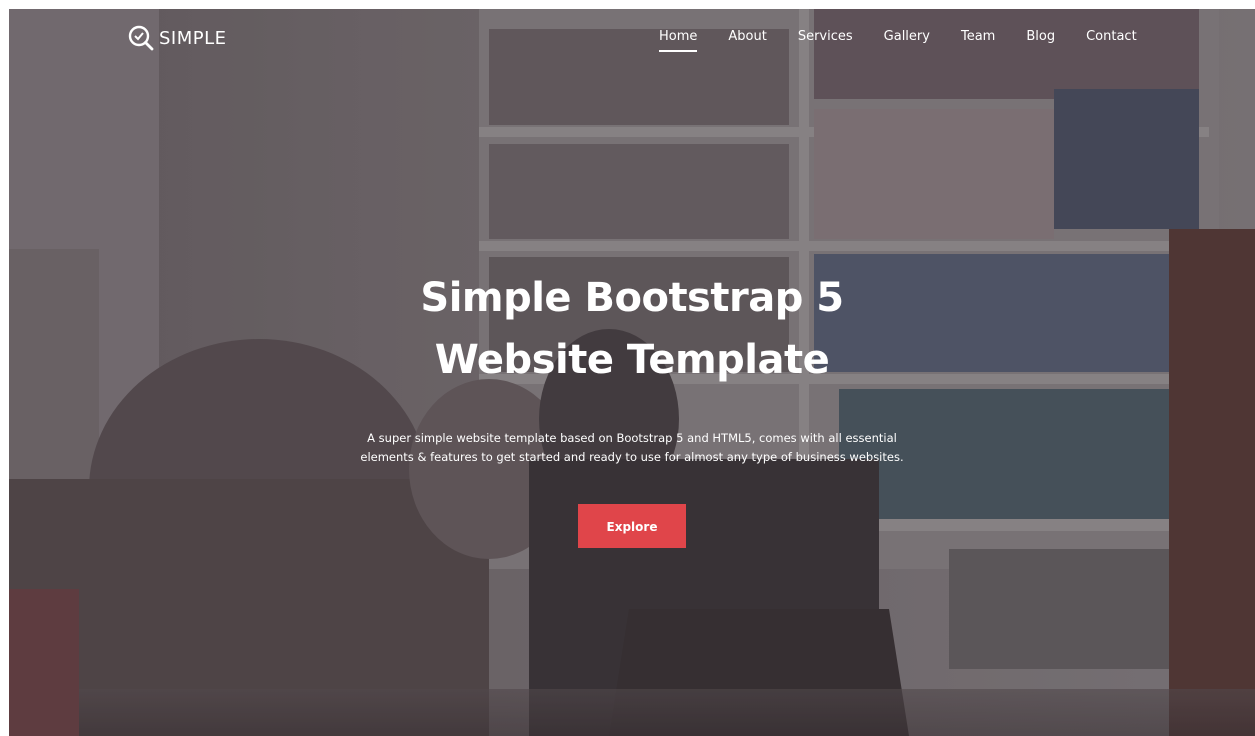 The height and width of the screenshot is (736, 1255). I want to click on nav-item-services: Services, so click(825, 40).